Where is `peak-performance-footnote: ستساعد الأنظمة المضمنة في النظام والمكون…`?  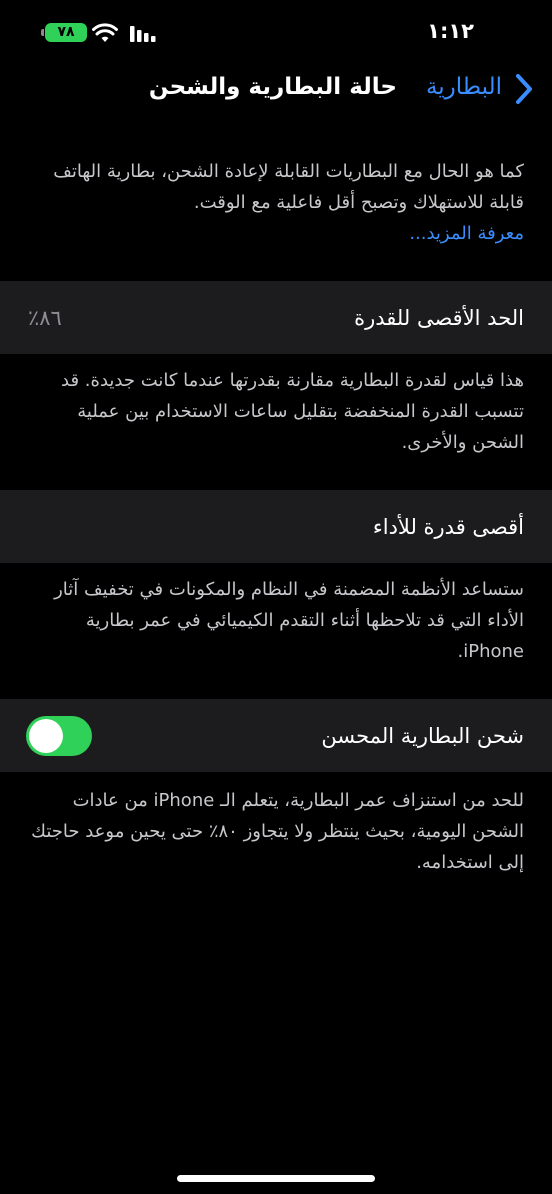 peak-performance-footnote: ستساعد الأنظمة المضمنة في النظام والمكون… is located at coordinates (289, 620).